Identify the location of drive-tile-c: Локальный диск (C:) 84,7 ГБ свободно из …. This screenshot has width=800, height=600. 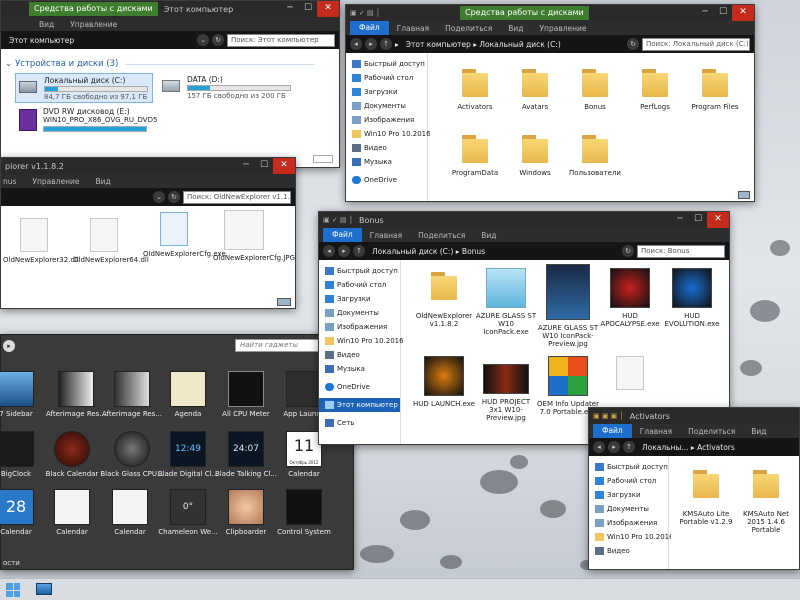
(84, 88).